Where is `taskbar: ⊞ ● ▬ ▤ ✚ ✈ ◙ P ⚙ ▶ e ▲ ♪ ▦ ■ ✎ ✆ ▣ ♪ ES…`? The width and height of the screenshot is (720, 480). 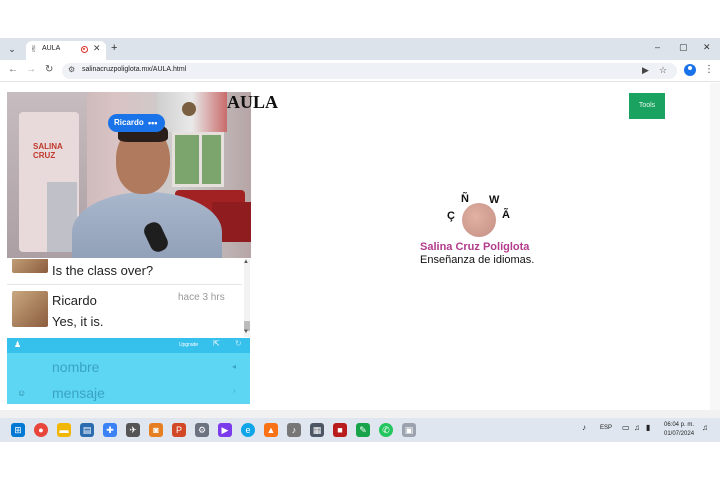
taskbar: ⊞ ● ▬ ▤ ✚ ✈ ◙ P ⚙ ▶ e ▲ ♪ ▦ ■ ✎ ✆ ▣ ♪ ES… is located at coordinates (360, 430).